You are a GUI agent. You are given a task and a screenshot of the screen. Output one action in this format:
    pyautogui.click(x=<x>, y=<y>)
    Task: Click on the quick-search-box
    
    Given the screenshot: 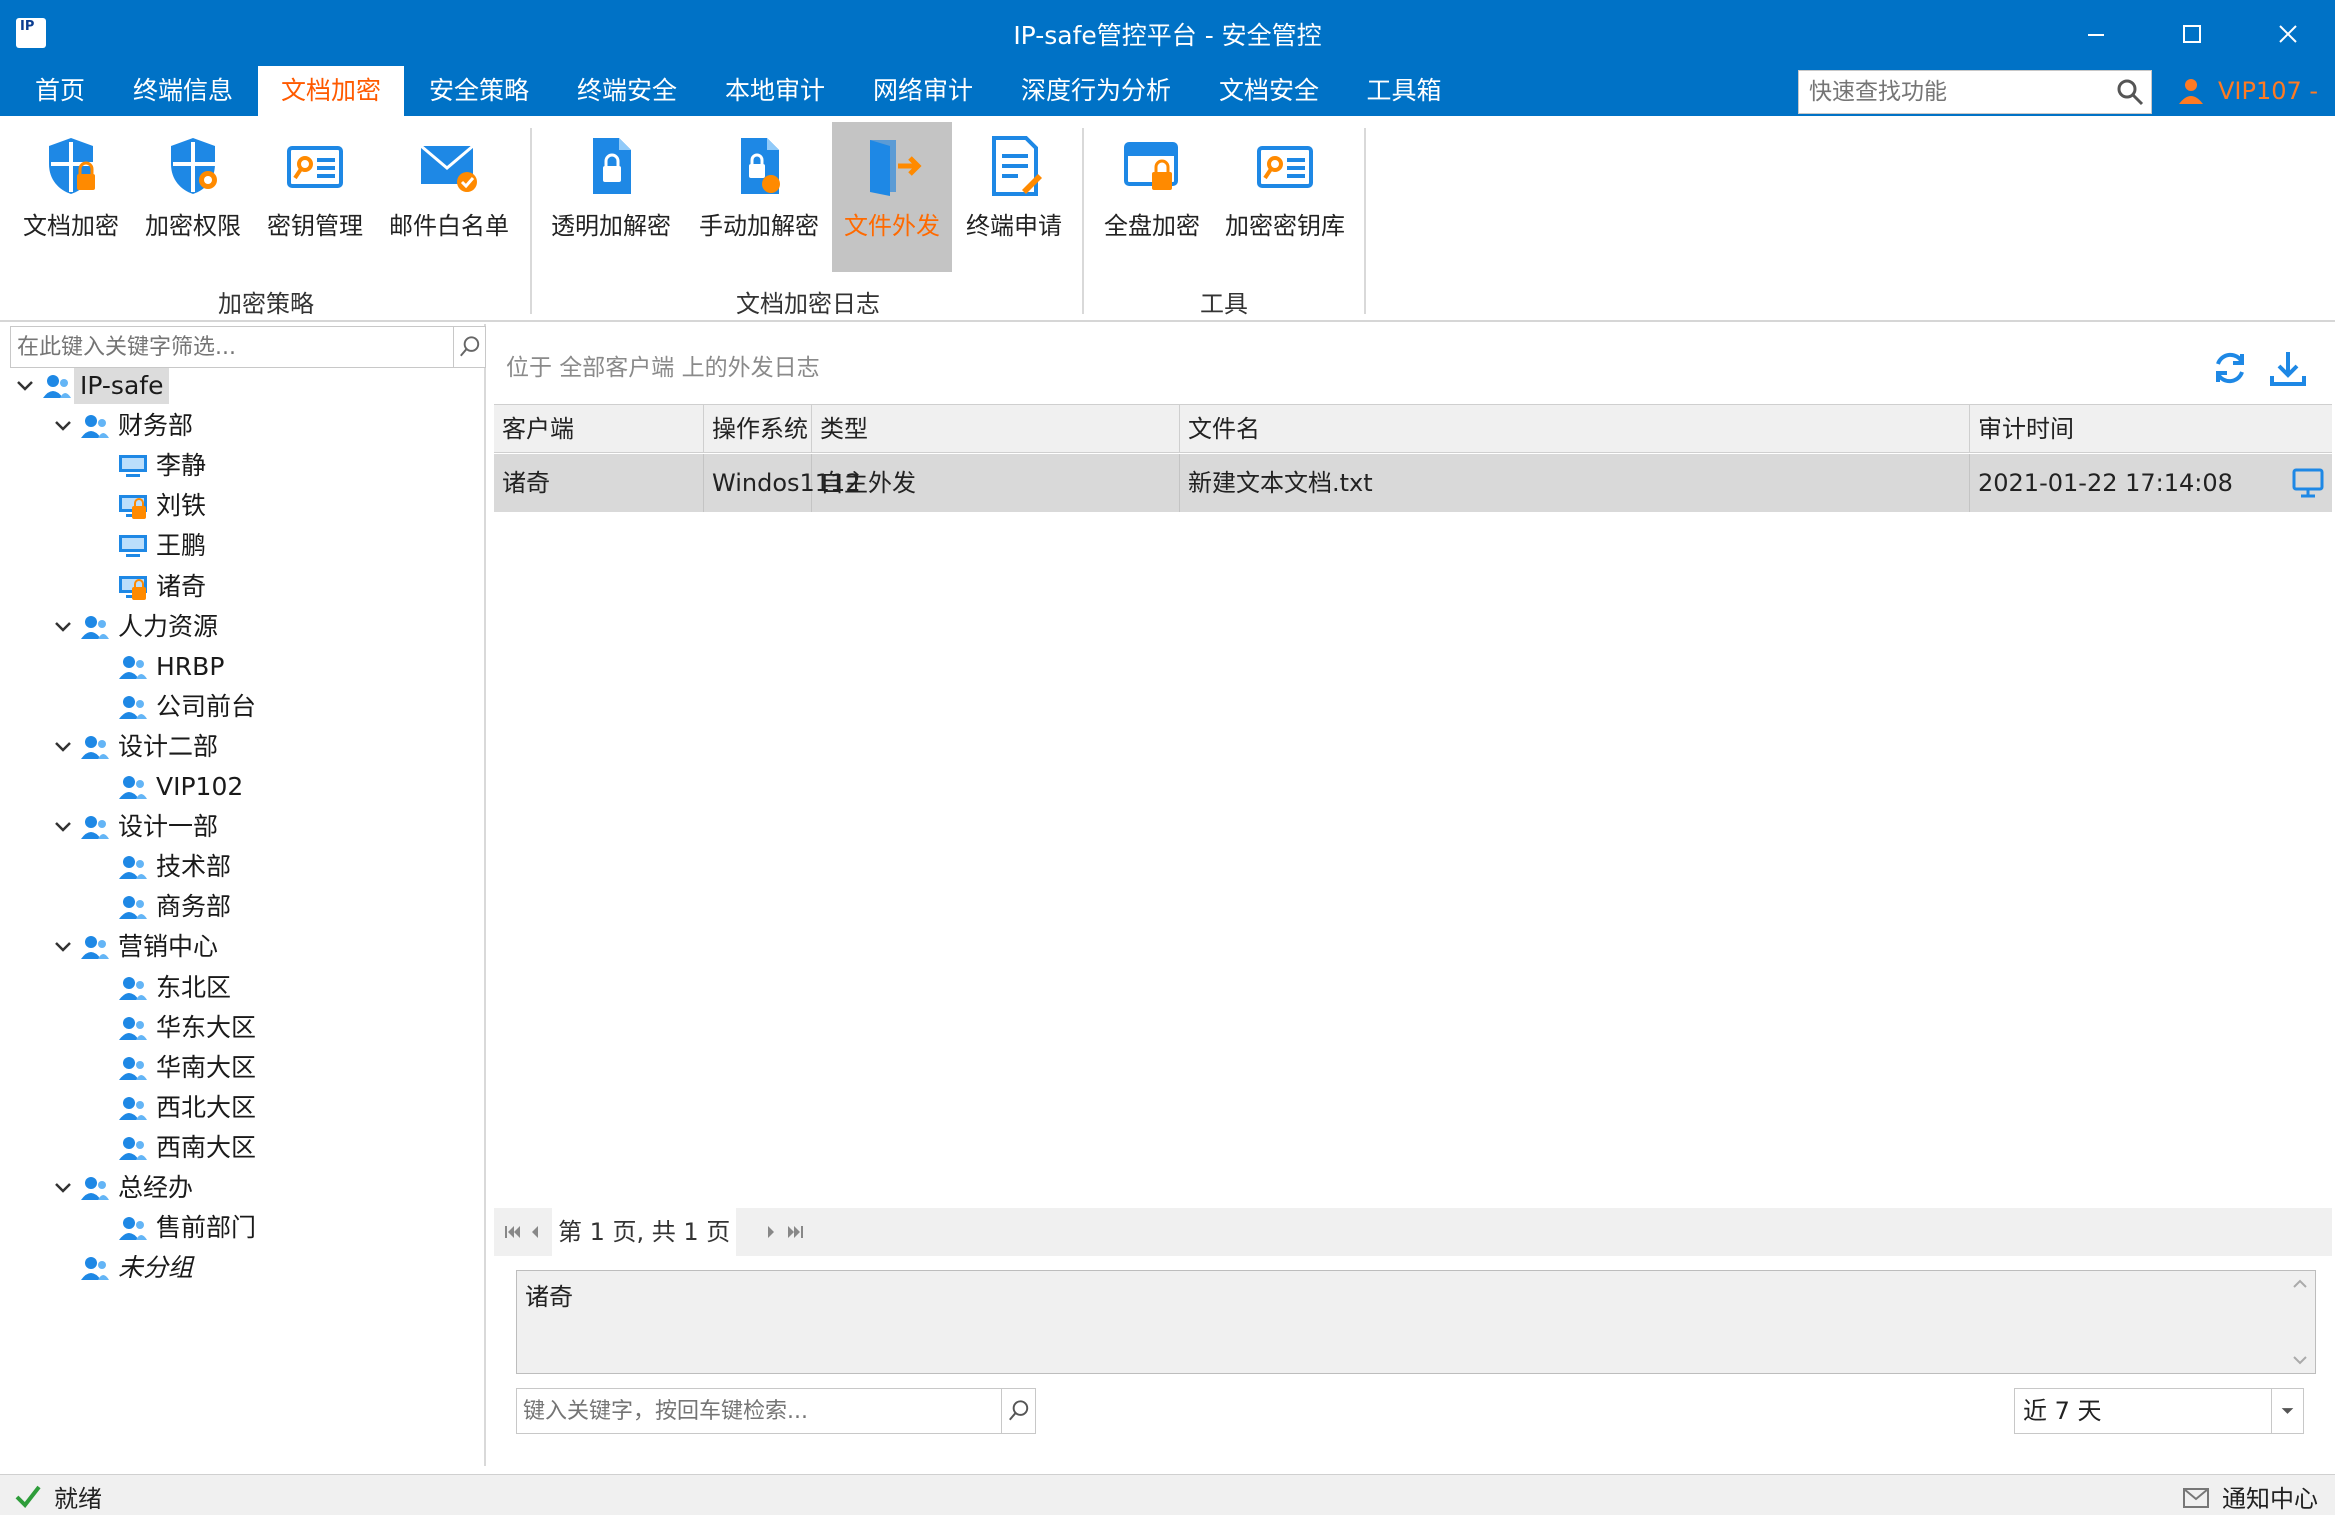 What is the action you would take?
    pyautogui.click(x=1975, y=92)
    